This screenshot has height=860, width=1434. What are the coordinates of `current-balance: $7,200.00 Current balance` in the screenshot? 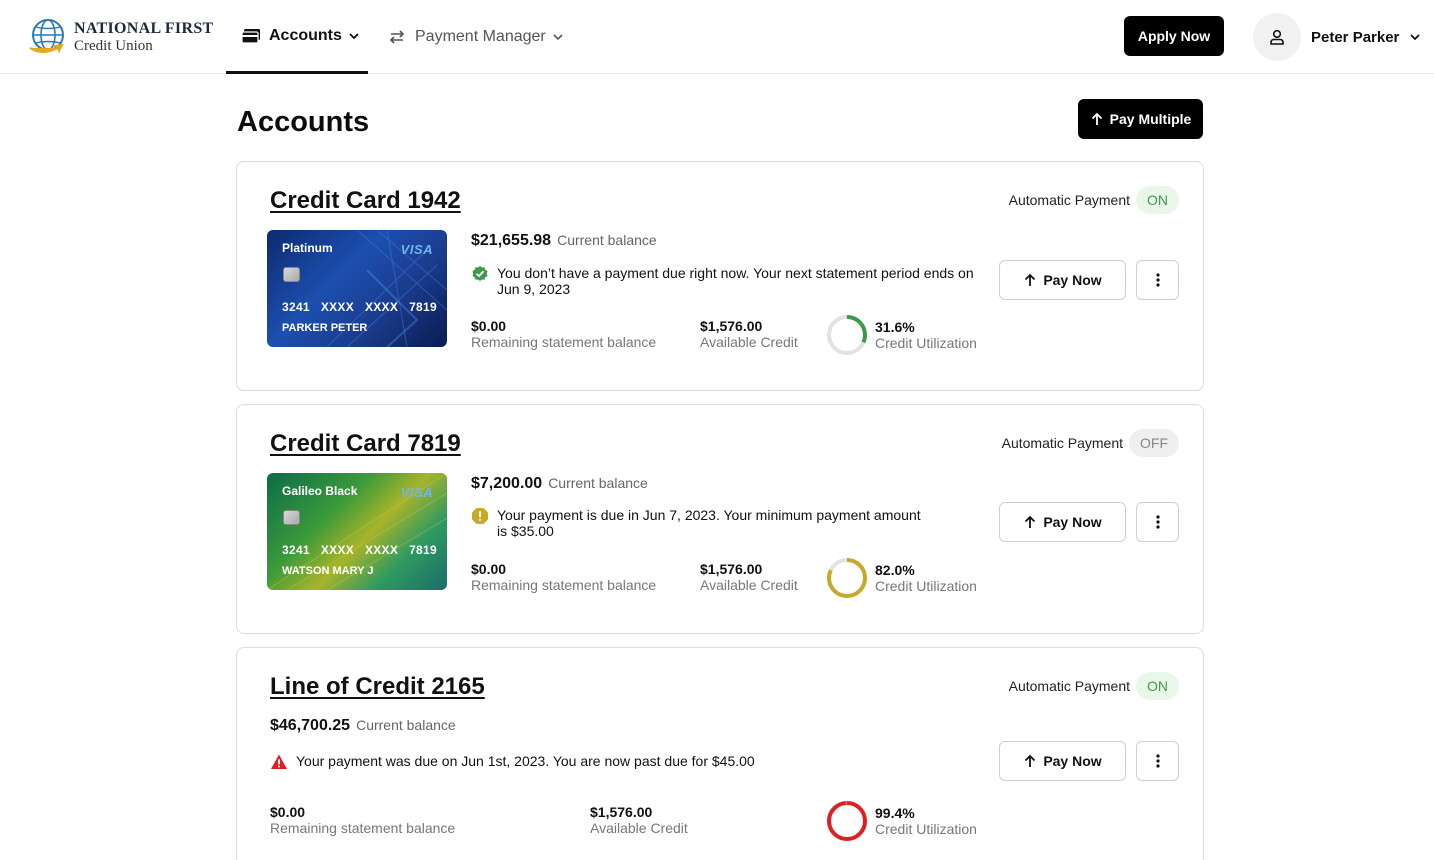 It's located at (559, 484).